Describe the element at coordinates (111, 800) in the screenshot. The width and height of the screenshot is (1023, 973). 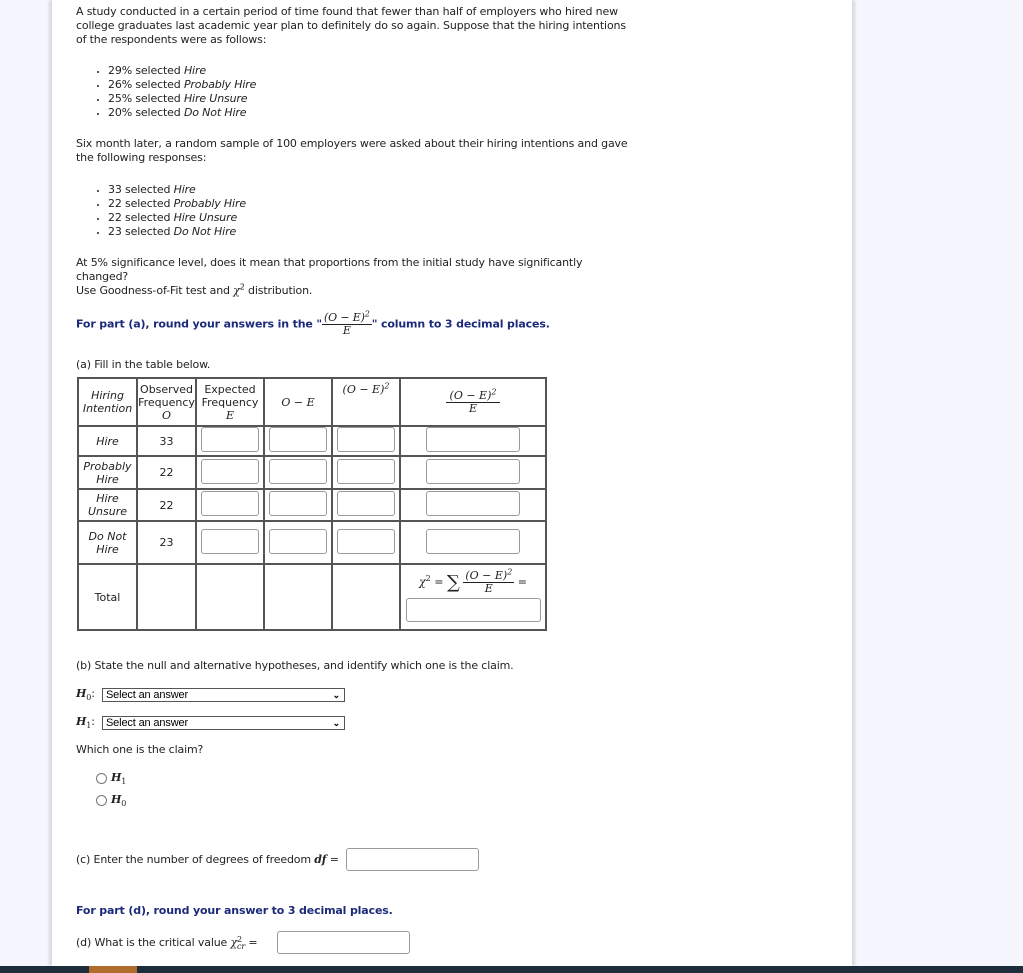
I see `claim-option-h0: H0` at that location.